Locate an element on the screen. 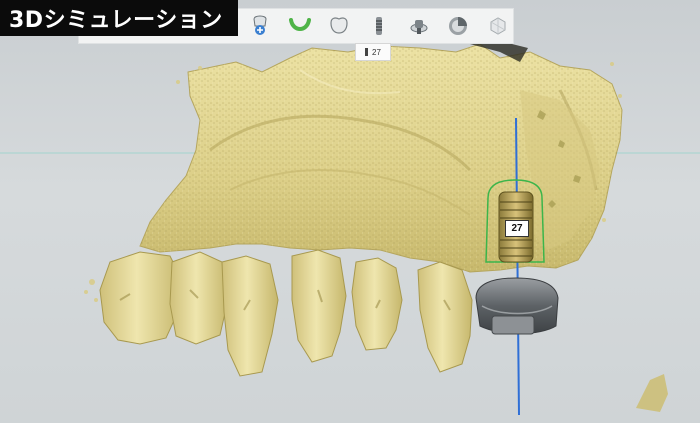  abutment-tool is located at coordinates (419, 26).